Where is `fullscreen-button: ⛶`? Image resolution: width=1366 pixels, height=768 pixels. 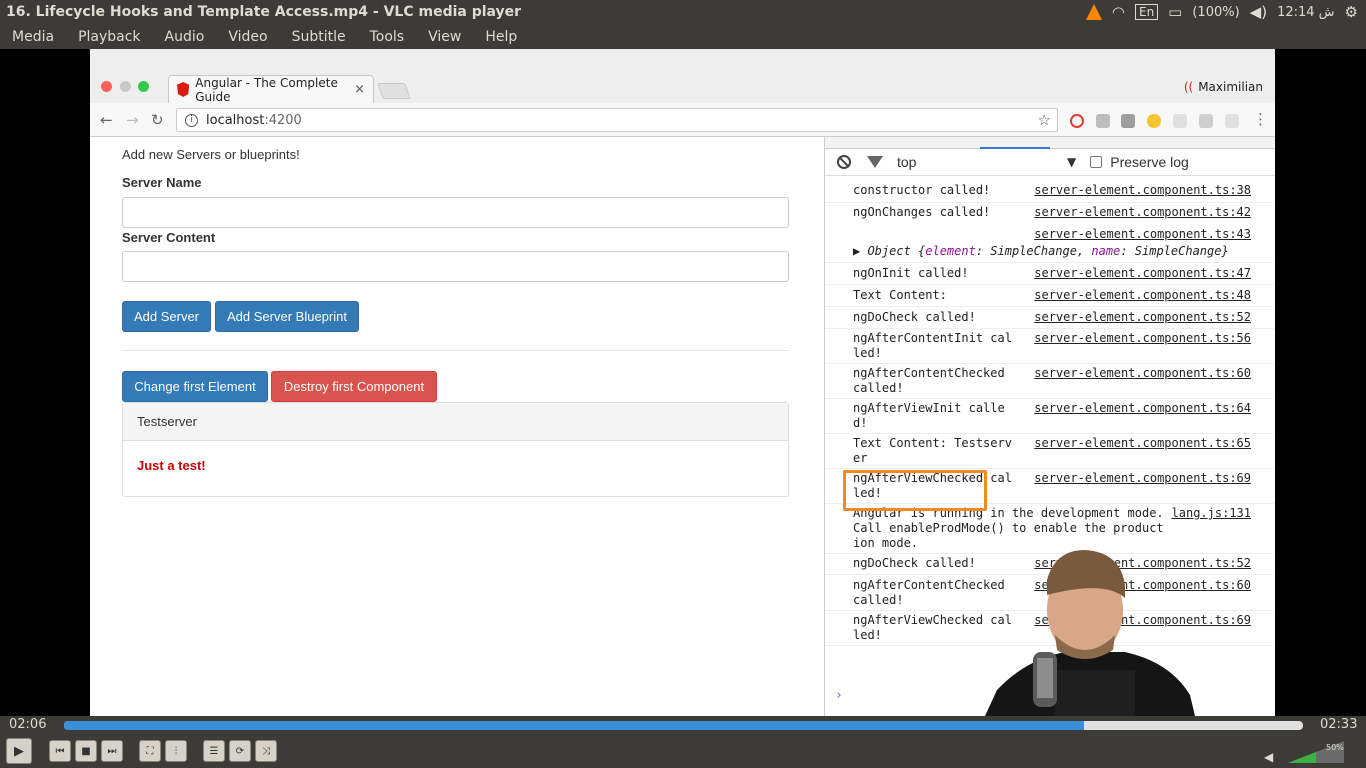 fullscreen-button: ⛶ is located at coordinates (150, 751).